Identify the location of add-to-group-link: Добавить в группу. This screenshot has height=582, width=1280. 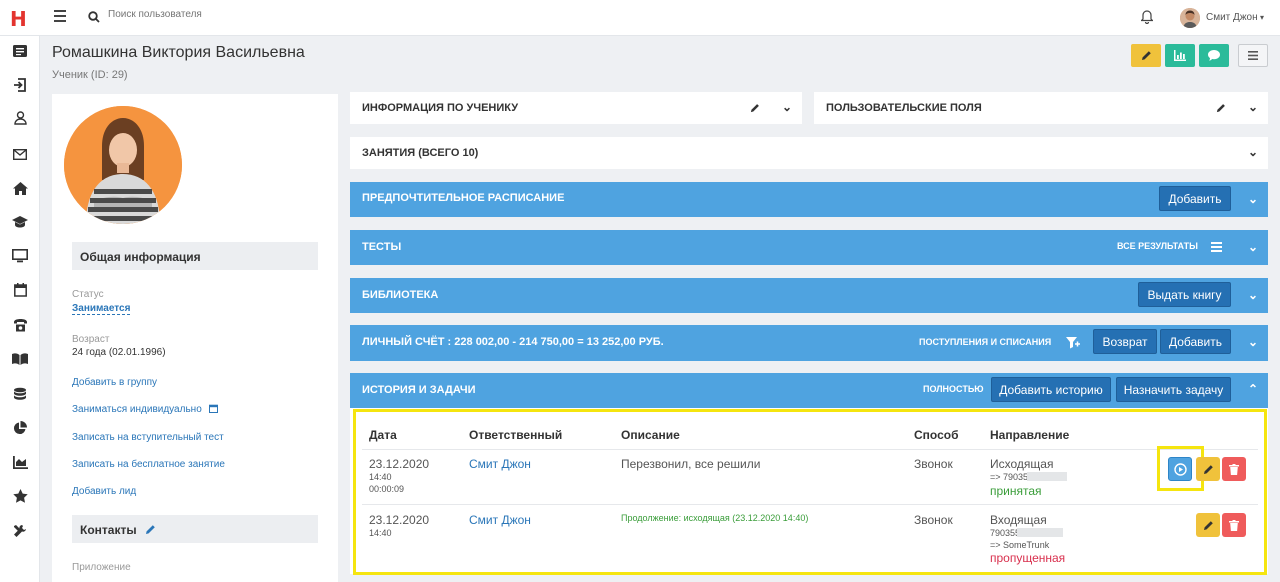
(114, 382).